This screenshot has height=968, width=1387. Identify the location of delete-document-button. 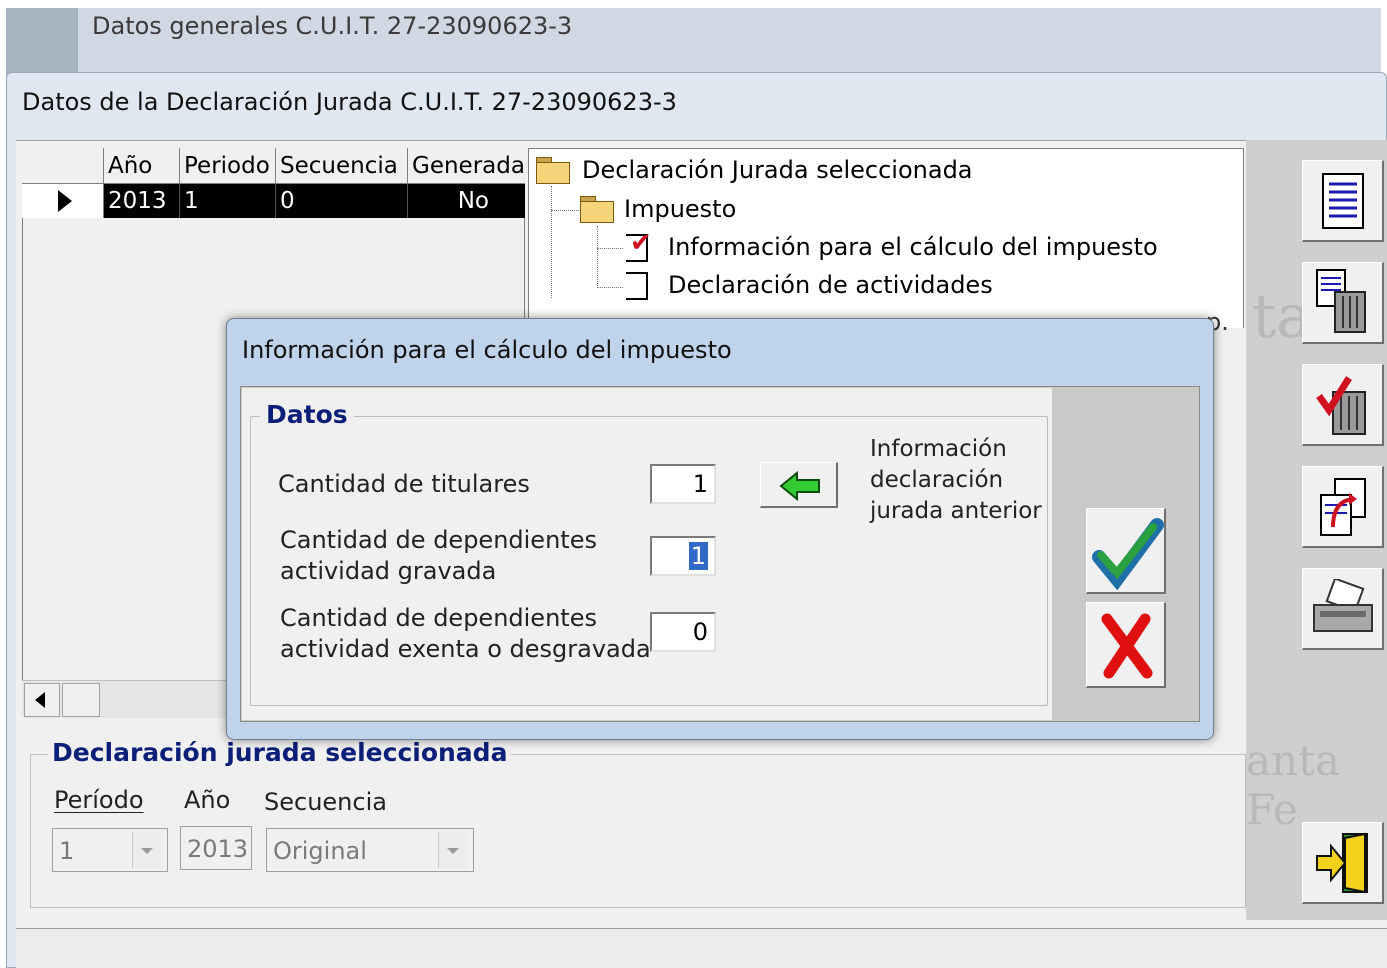
(1343, 303).